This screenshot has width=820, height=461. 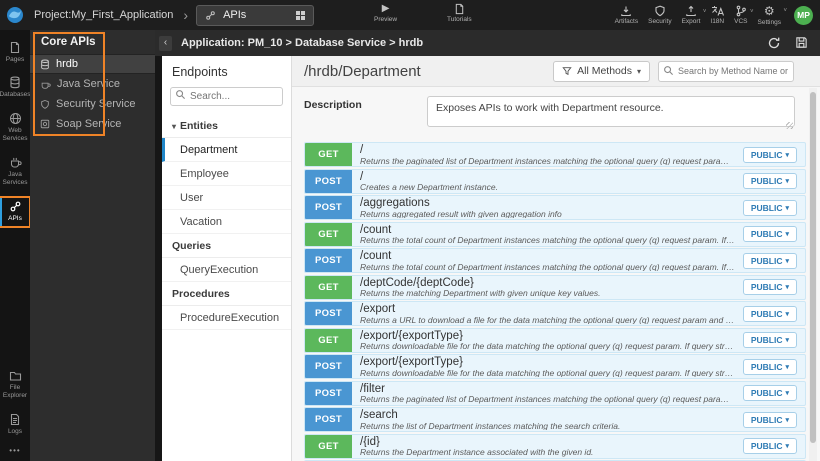 I want to click on sidebar-item-file-explorer: File Explorer, so click(x=15, y=386).